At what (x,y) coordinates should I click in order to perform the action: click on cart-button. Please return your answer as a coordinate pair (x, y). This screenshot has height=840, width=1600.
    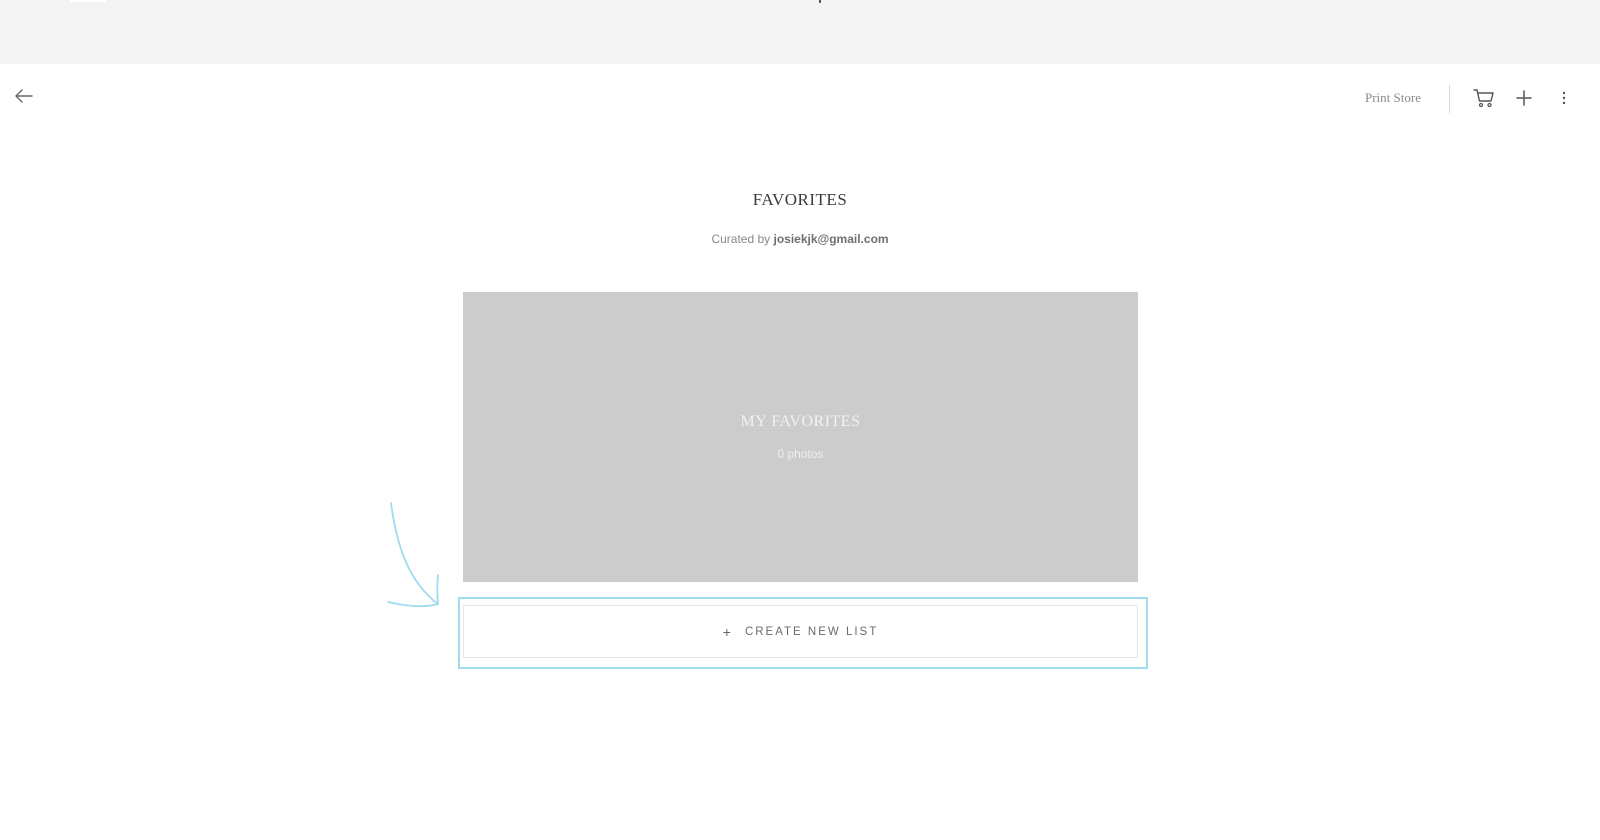
    Looking at the image, I should click on (1484, 98).